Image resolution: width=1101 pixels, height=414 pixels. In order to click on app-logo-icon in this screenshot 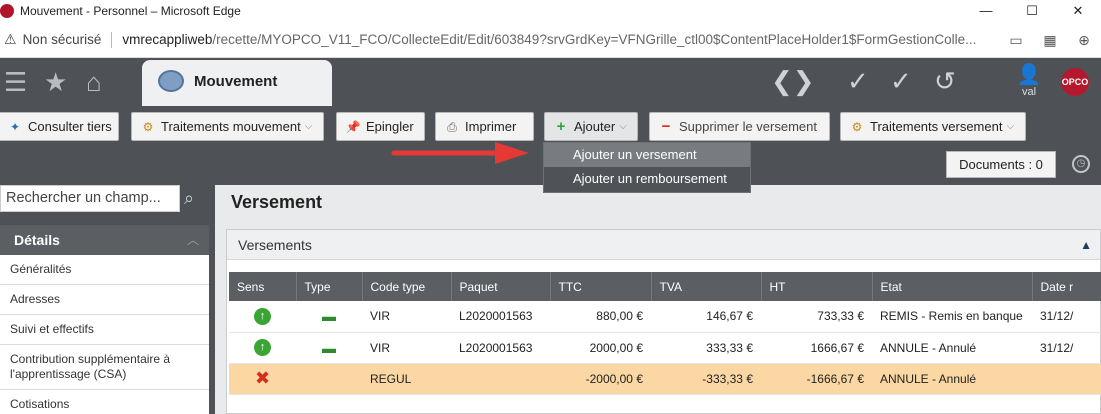, I will do `click(7, 11)`.